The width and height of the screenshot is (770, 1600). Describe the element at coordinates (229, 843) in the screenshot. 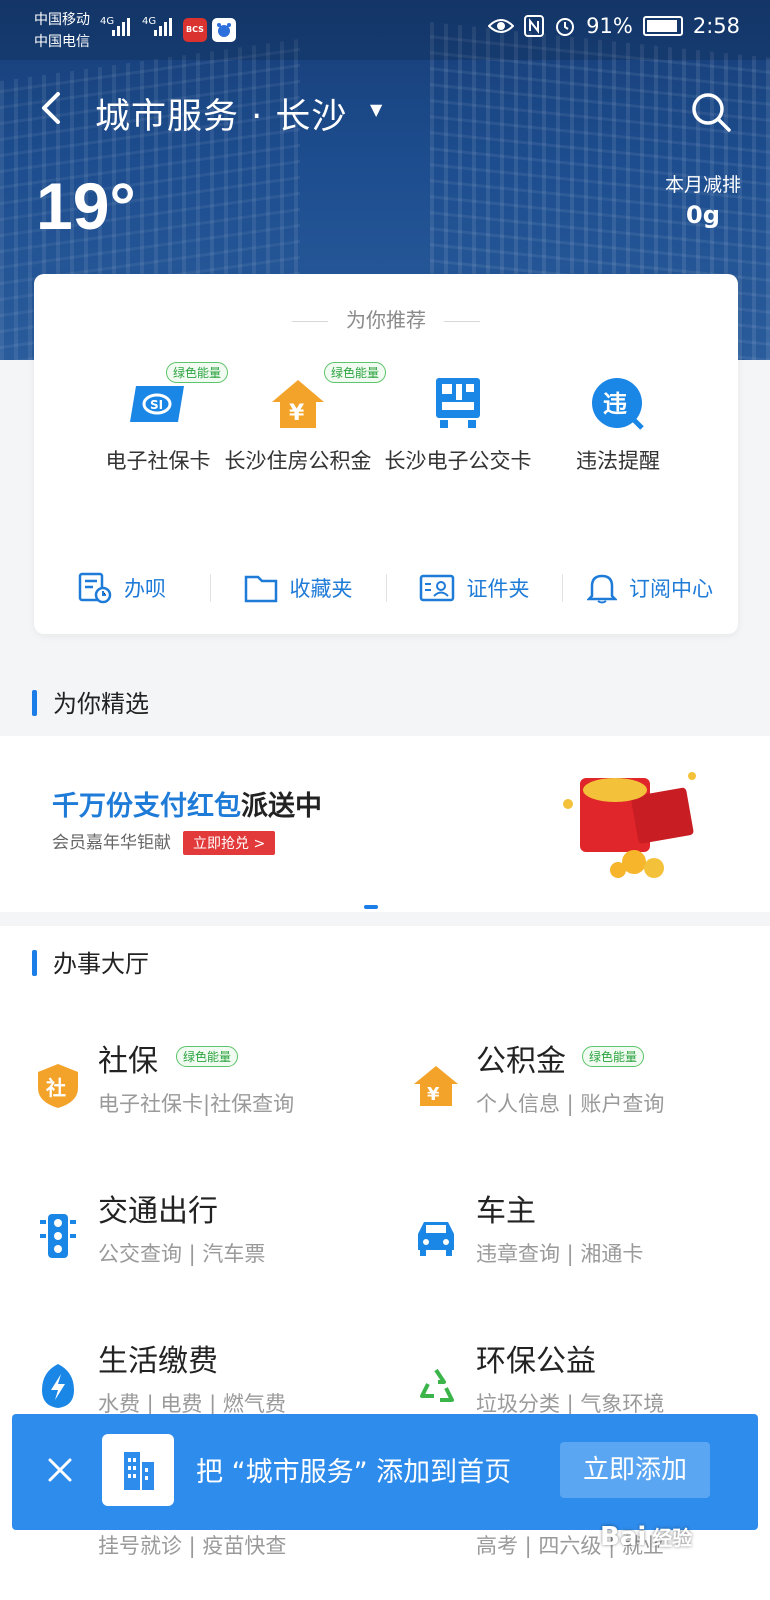

I see `redeem-button: 立即抢兑 >` at that location.